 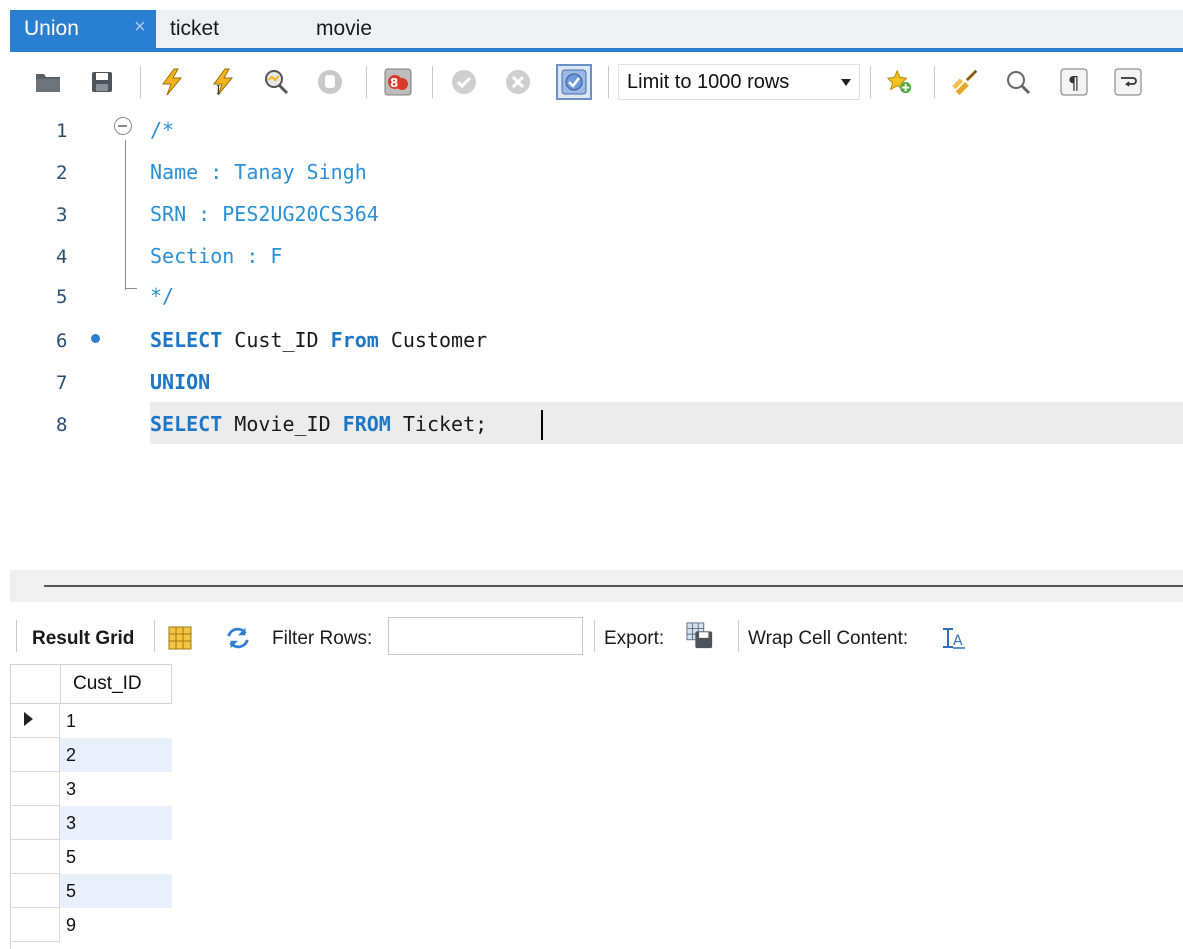 What do you see at coordinates (542, 425) in the screenshot?
I see `text-caret` at bounding box center [542, 425].